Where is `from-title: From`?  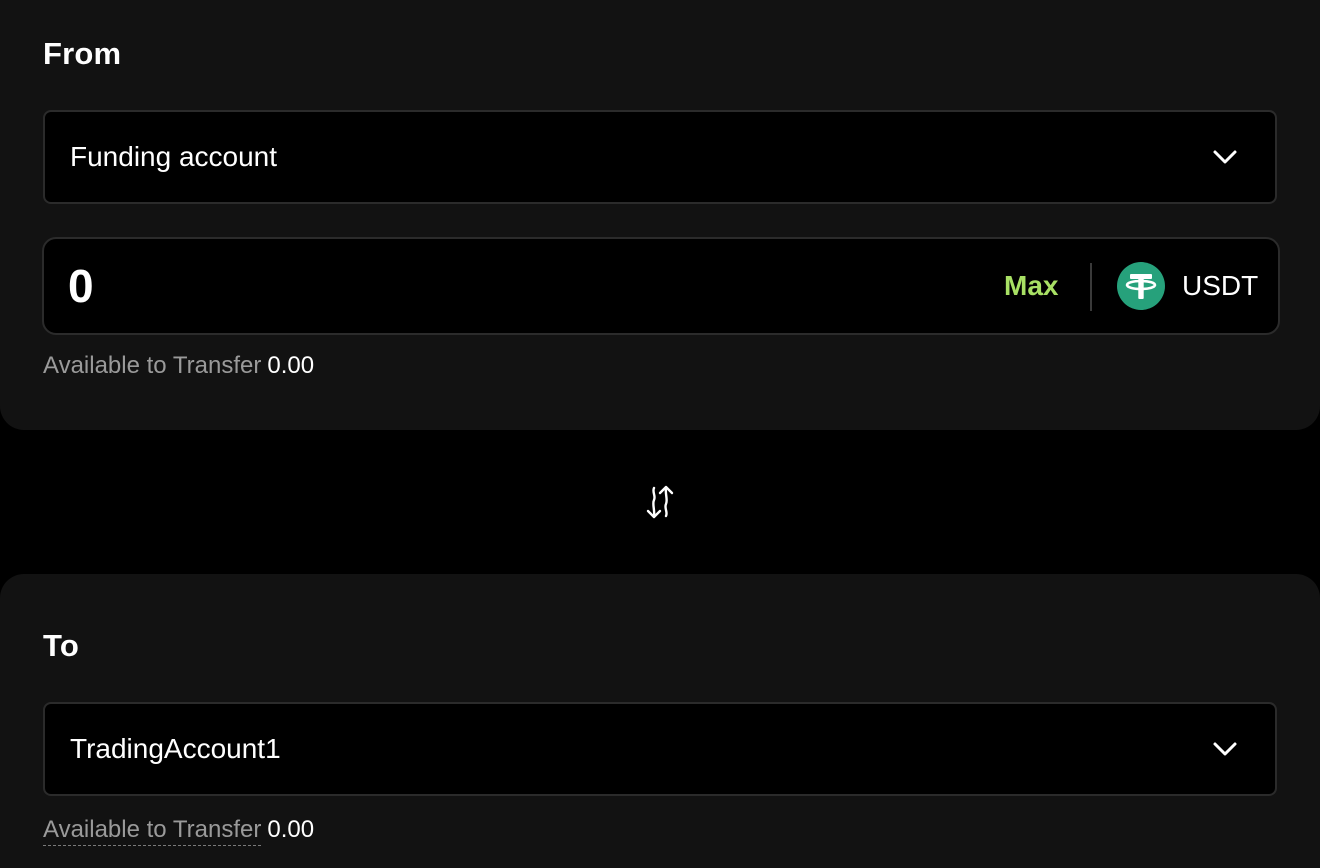
from-title: From is located at coordinates (82, 53).